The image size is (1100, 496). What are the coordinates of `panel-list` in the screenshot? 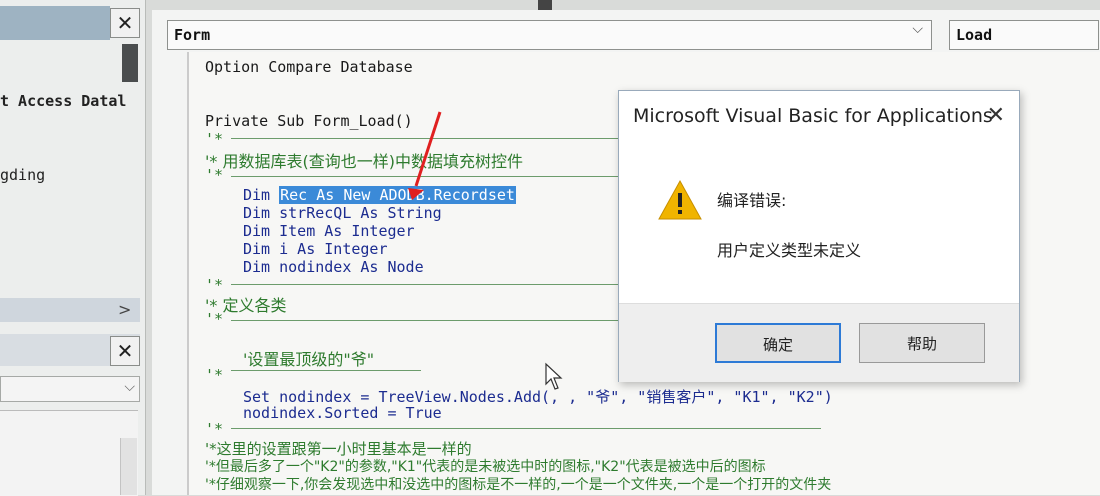 It's located at (69, 453).